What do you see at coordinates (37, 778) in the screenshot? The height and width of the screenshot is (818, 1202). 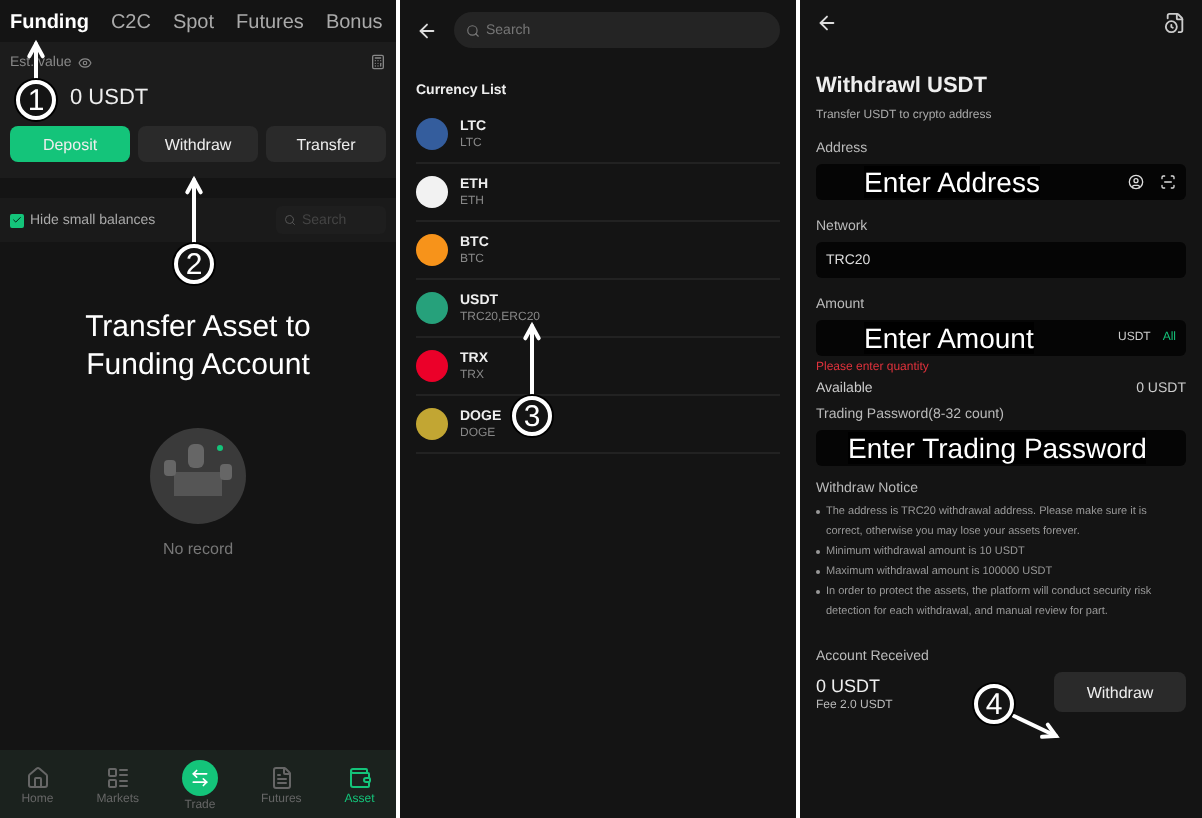 I see `home-icon` at bounding box center [37, 778].